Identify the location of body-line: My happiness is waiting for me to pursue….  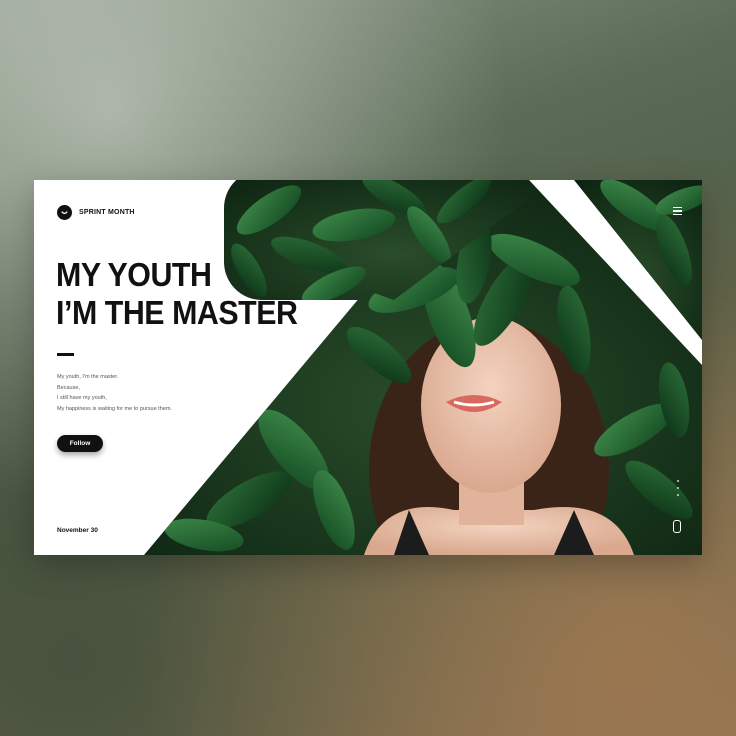
(114, 408).